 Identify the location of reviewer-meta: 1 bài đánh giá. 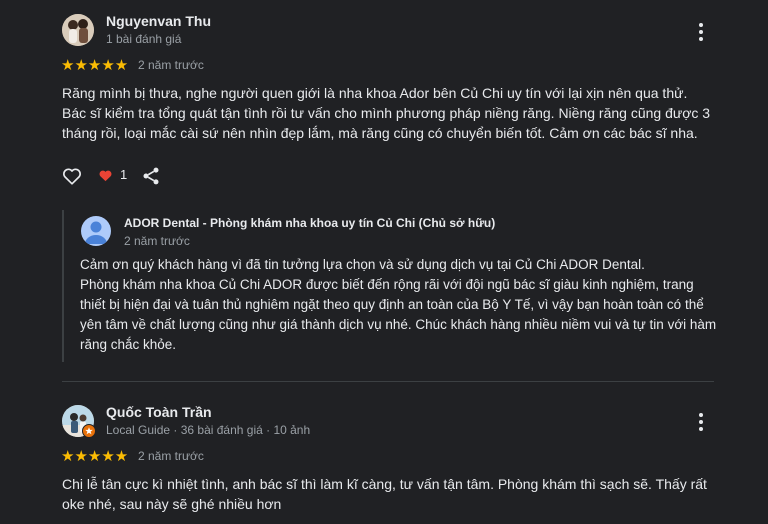
(143, 39).